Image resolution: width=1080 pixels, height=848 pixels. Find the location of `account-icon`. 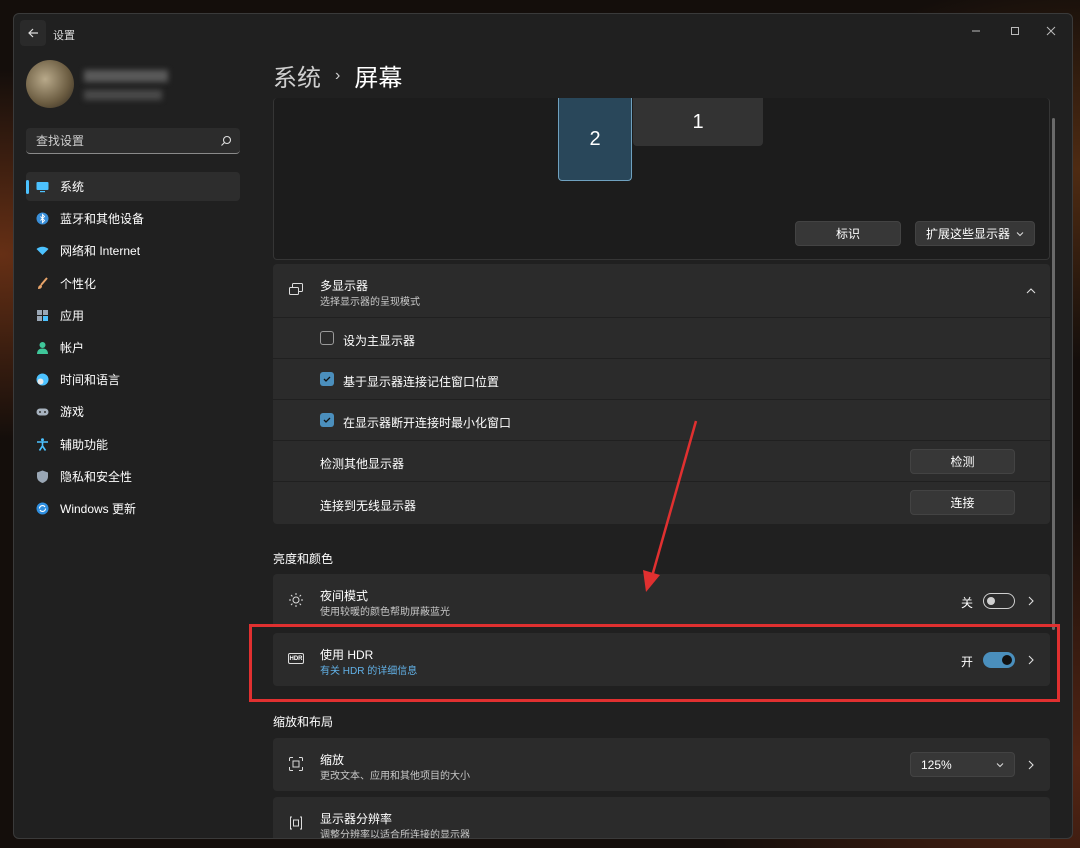

account-icon is located at coordinates (42, 347).